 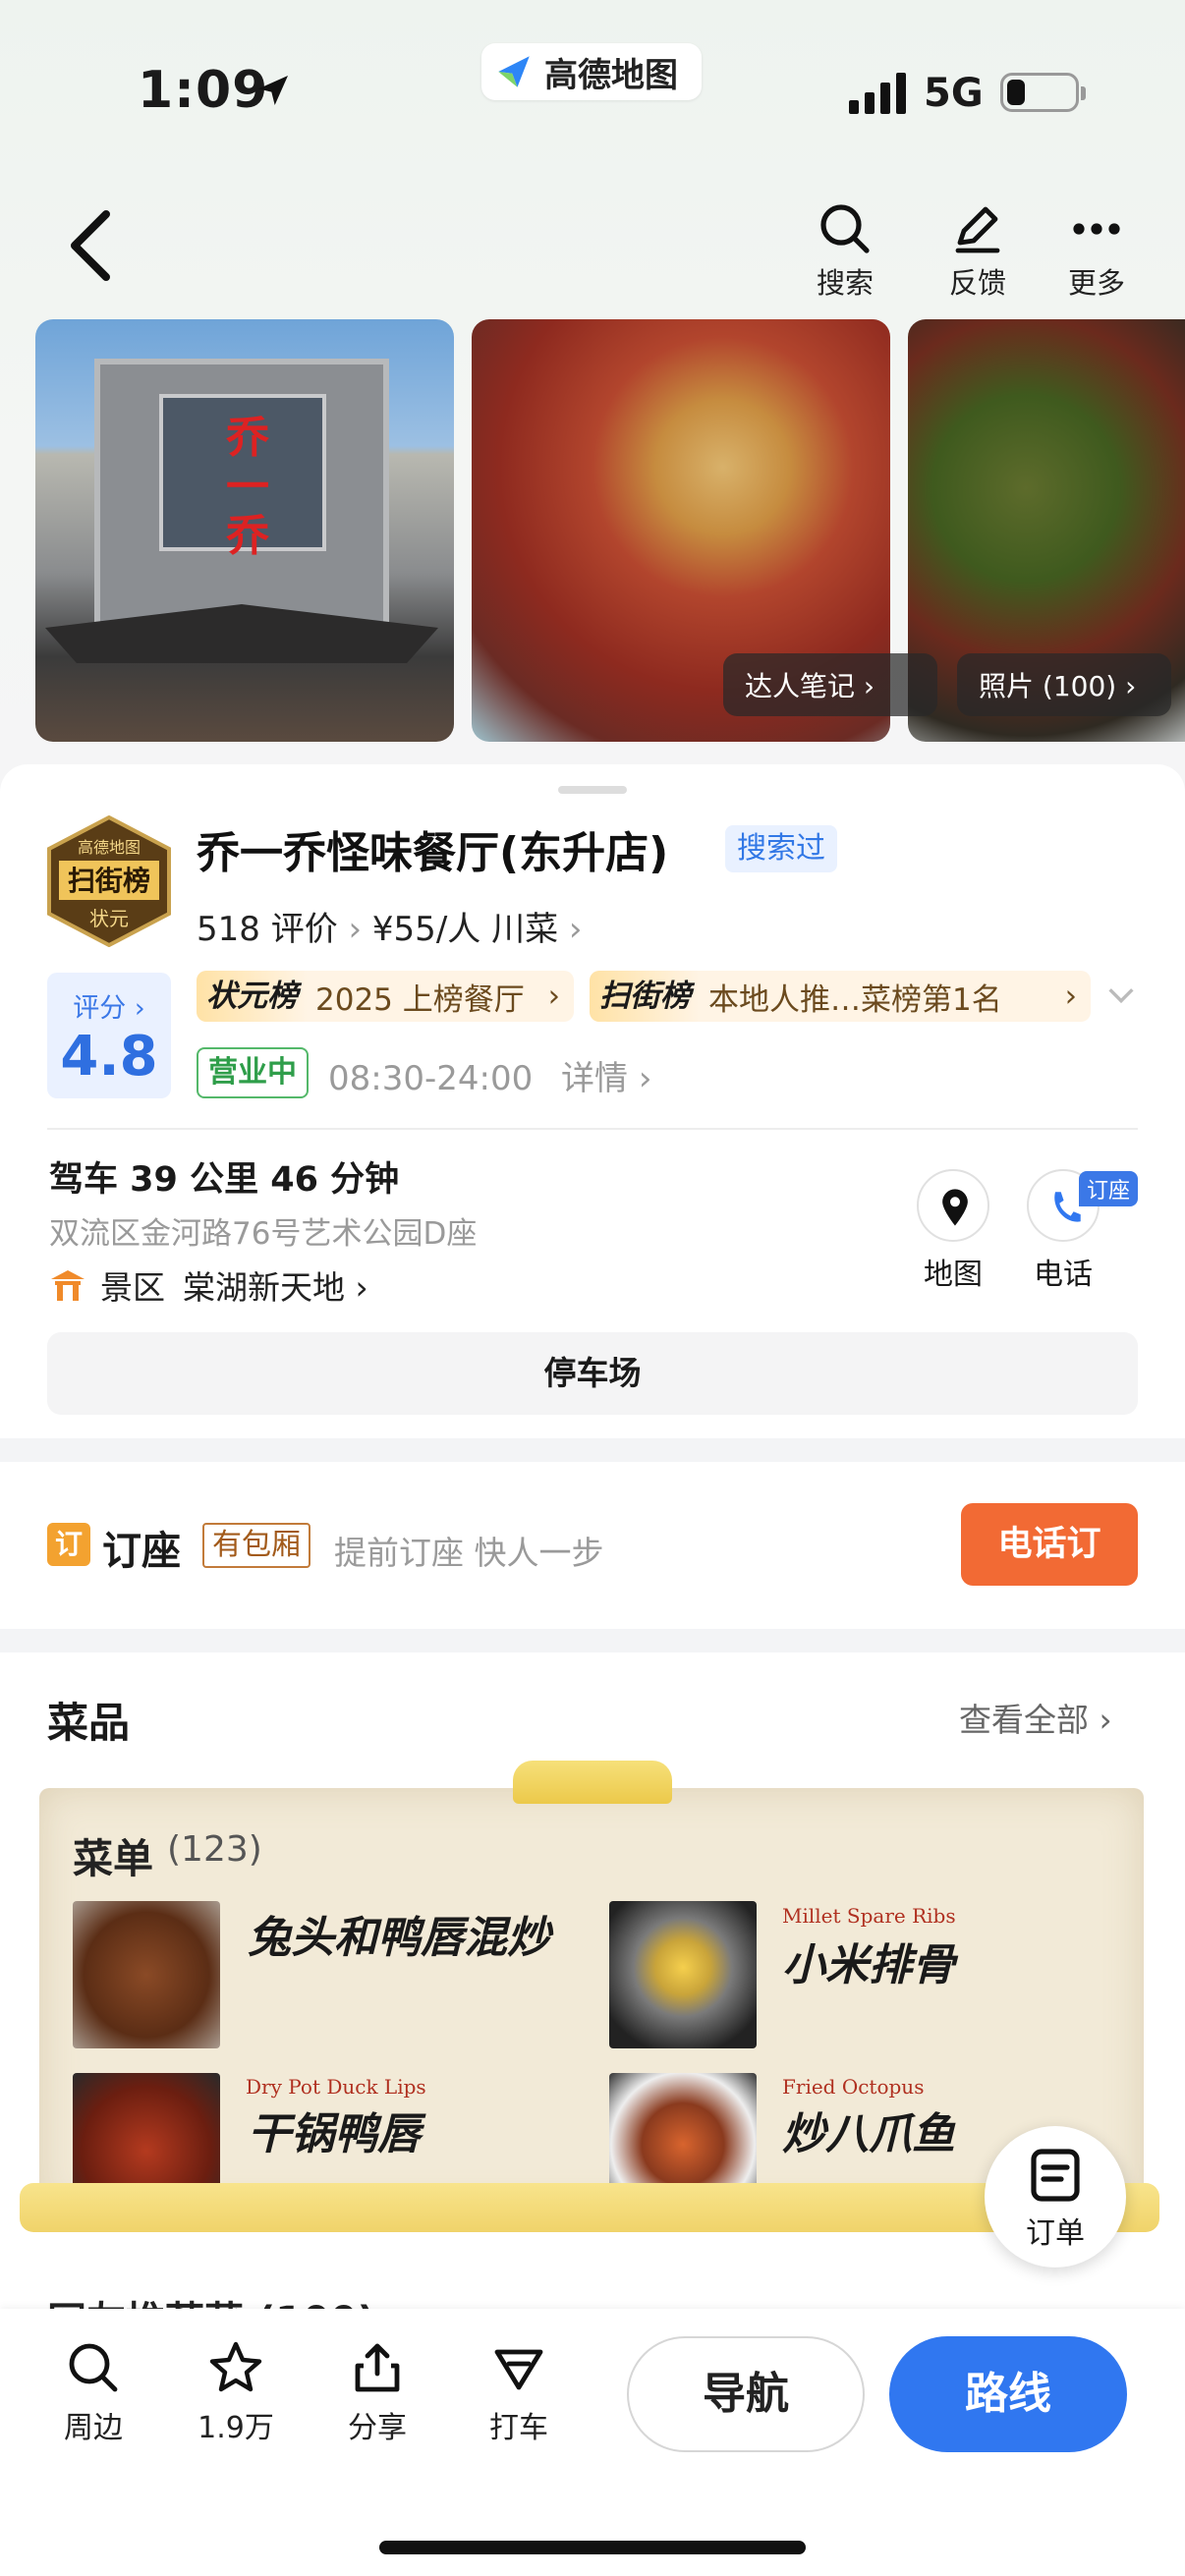 I want to click on phone-label: 电话, so click(x=1064, y=1275).